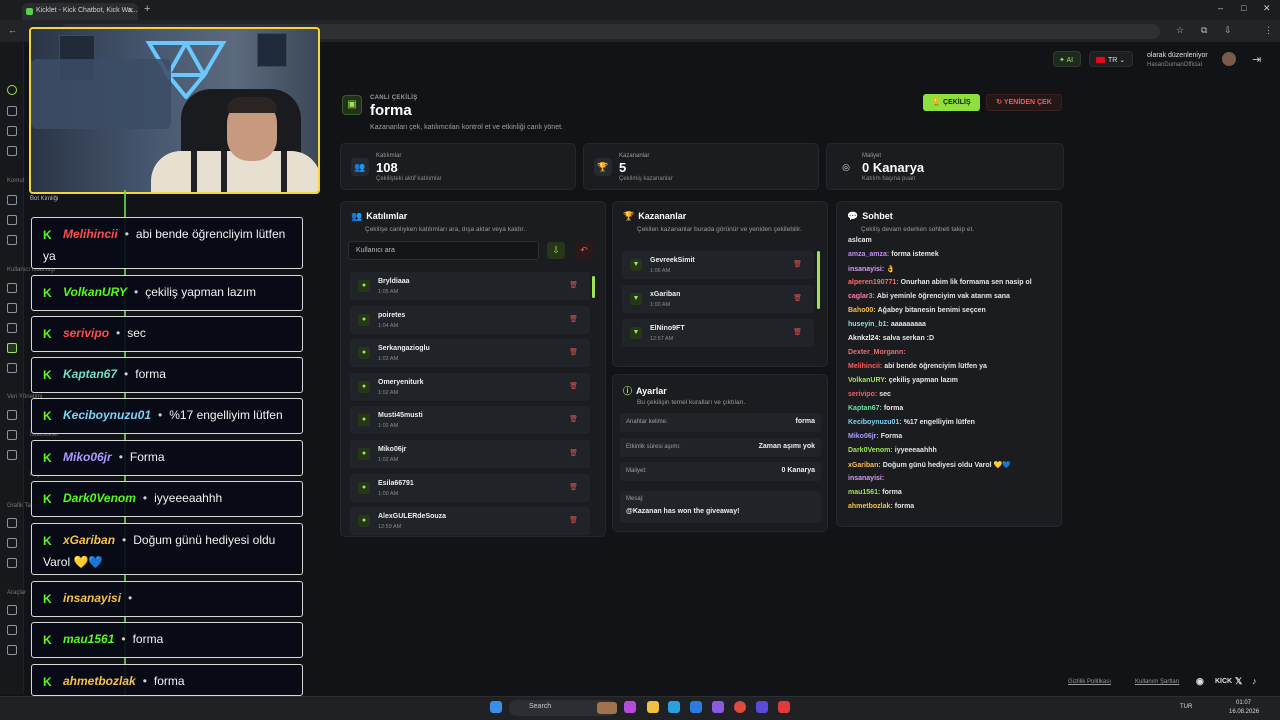 This screenshot has height=720, width=1280. What do you see at coordinates (868, 324) in the screenshot?
I see `chat-username: huseyin_b1:` at bounding box center [868, 324].